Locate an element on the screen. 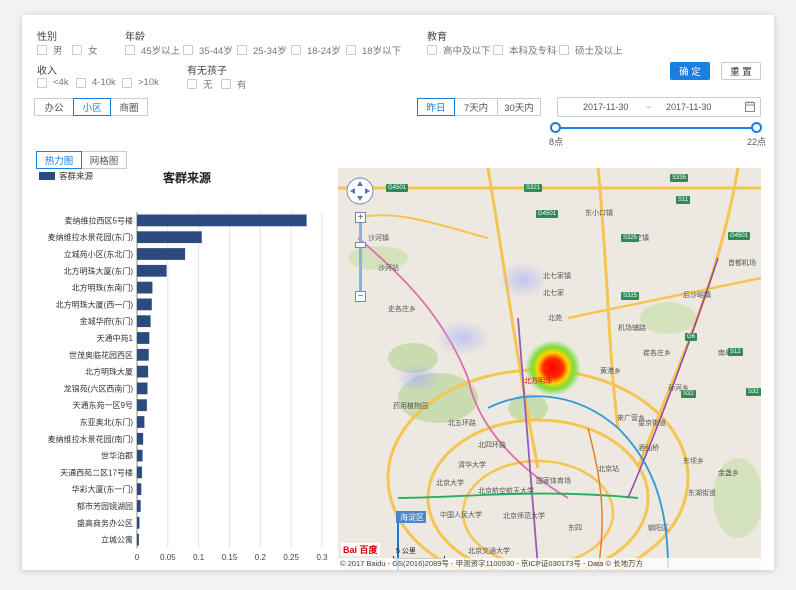 This screenshot has height=590, width=796. income-gt10k-checkbox: >10k is located at coordinates (140, 82).